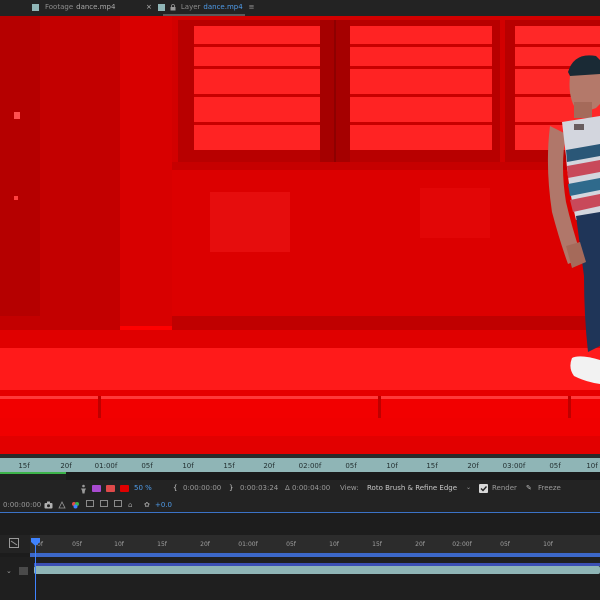 The height and width of the screenshot is (600, 600). I want to click on show-snapshot-icon, so click(62, 505).